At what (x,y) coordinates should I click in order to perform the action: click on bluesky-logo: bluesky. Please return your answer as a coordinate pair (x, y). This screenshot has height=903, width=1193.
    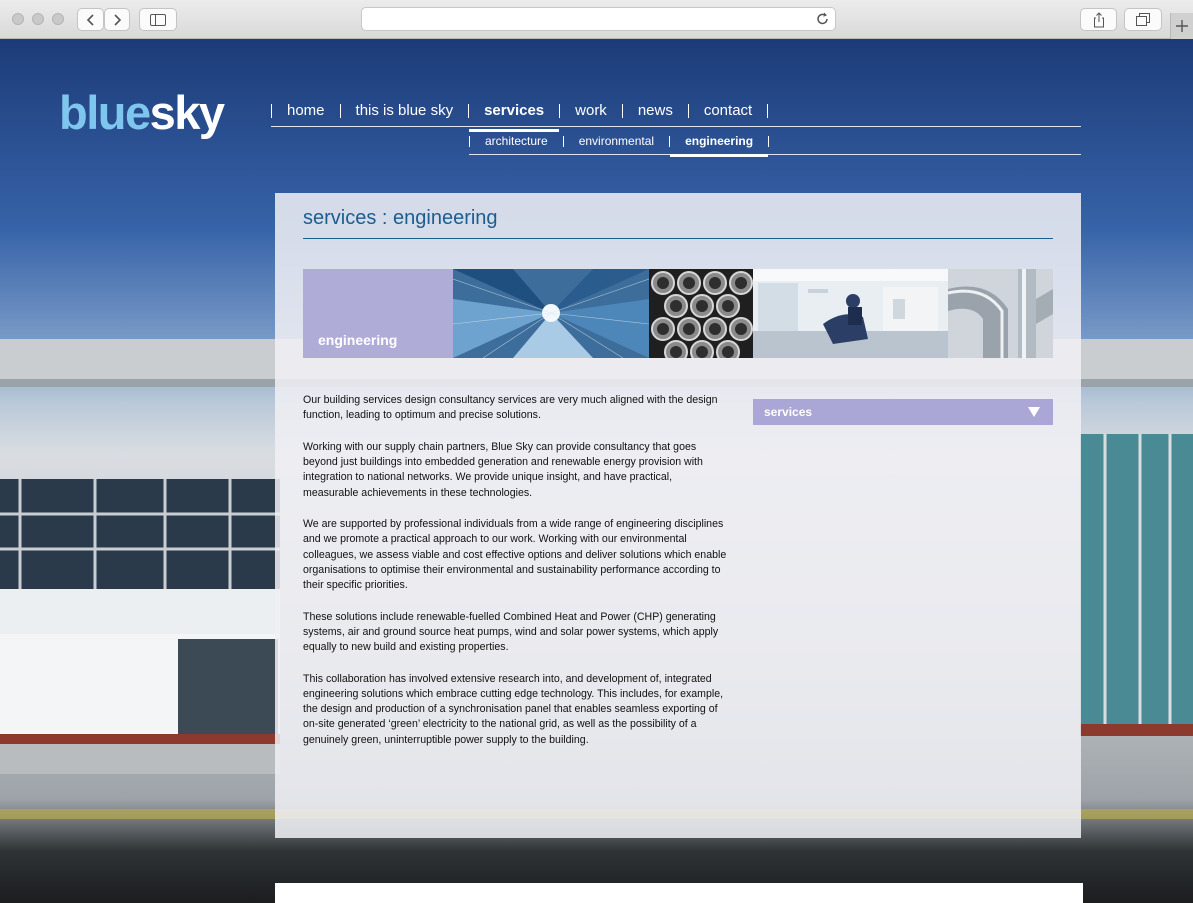
    Looking at the image, I should click on (142, 112).